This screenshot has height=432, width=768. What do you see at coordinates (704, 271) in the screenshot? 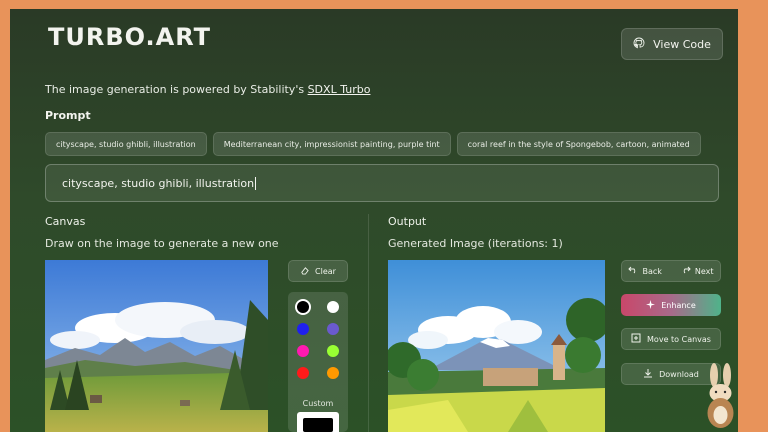
I see `next-label: Next` at bounding box center [704, 271].